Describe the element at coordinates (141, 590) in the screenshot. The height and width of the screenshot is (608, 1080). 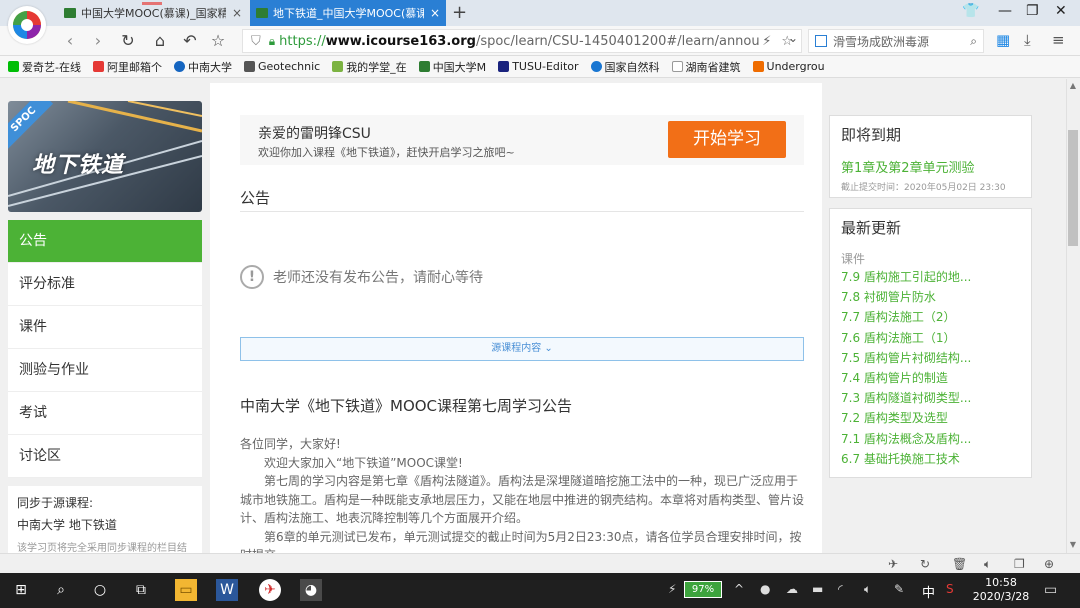
I see `task-view-icon: ⧉` at that location.